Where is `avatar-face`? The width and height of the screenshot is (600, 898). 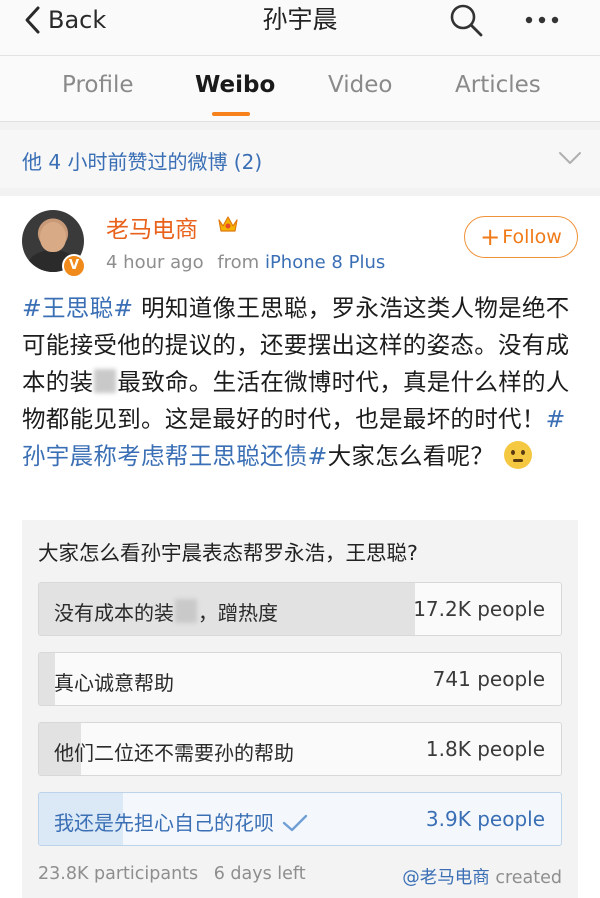 avatar-face is located at coordinates (53, 237).